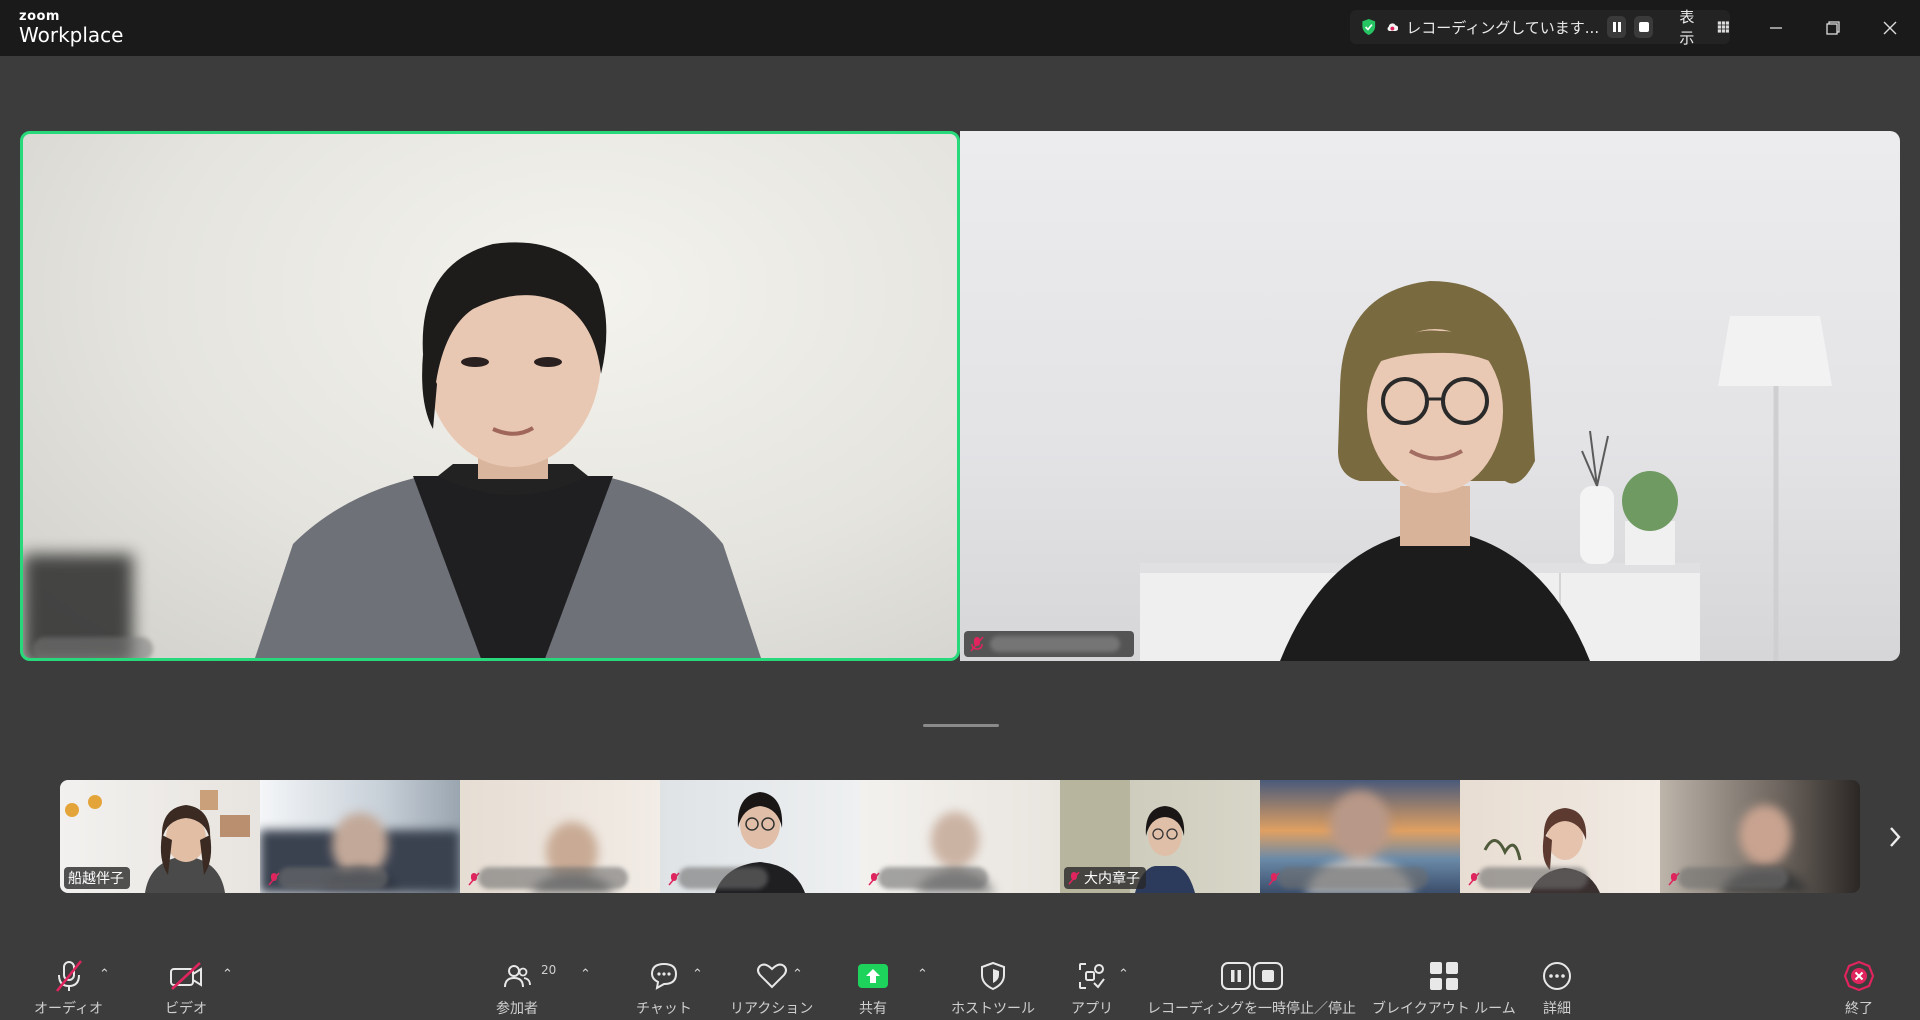  What do you see at coordinates (961, 725) in the screenshot?
I see `gallery-resize-handle` at bounding box center [961, 725].